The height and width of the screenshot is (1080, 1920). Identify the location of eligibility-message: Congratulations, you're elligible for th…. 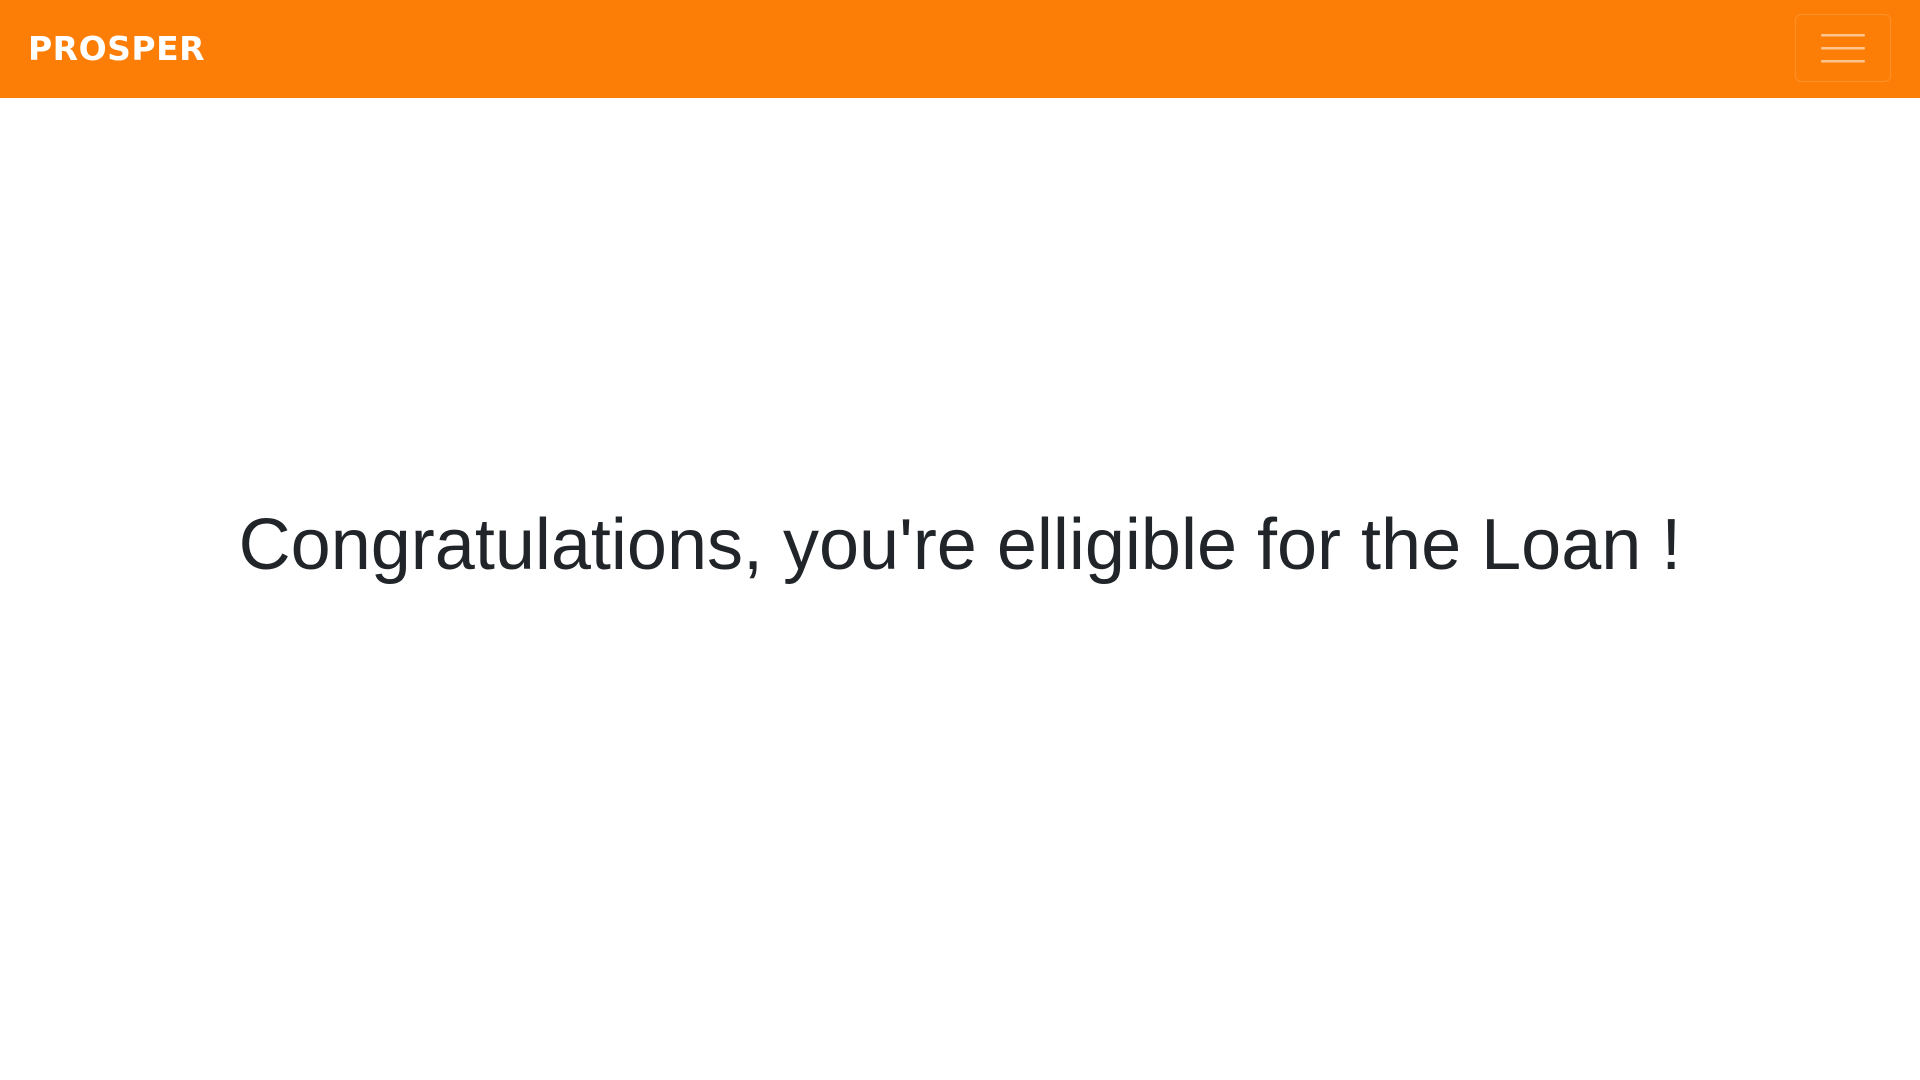
(960, 545).